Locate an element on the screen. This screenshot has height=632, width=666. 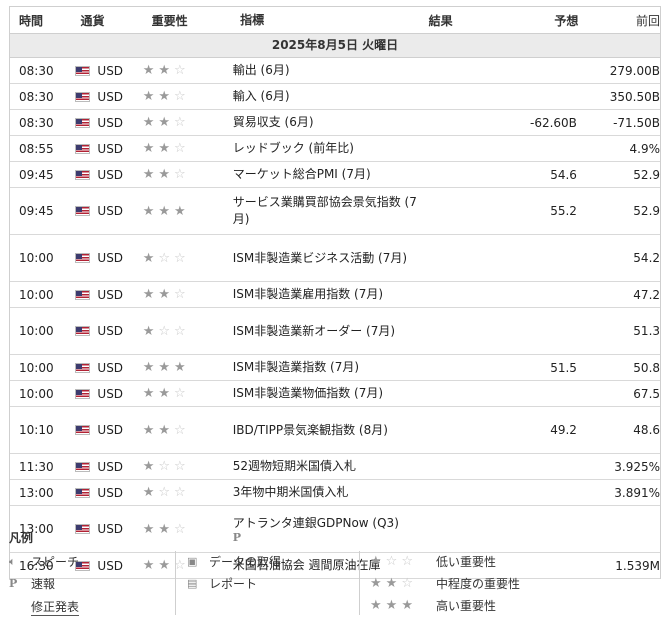
row-indicator: 52週物短期米国債入札 is located at coordinates (329, 466).